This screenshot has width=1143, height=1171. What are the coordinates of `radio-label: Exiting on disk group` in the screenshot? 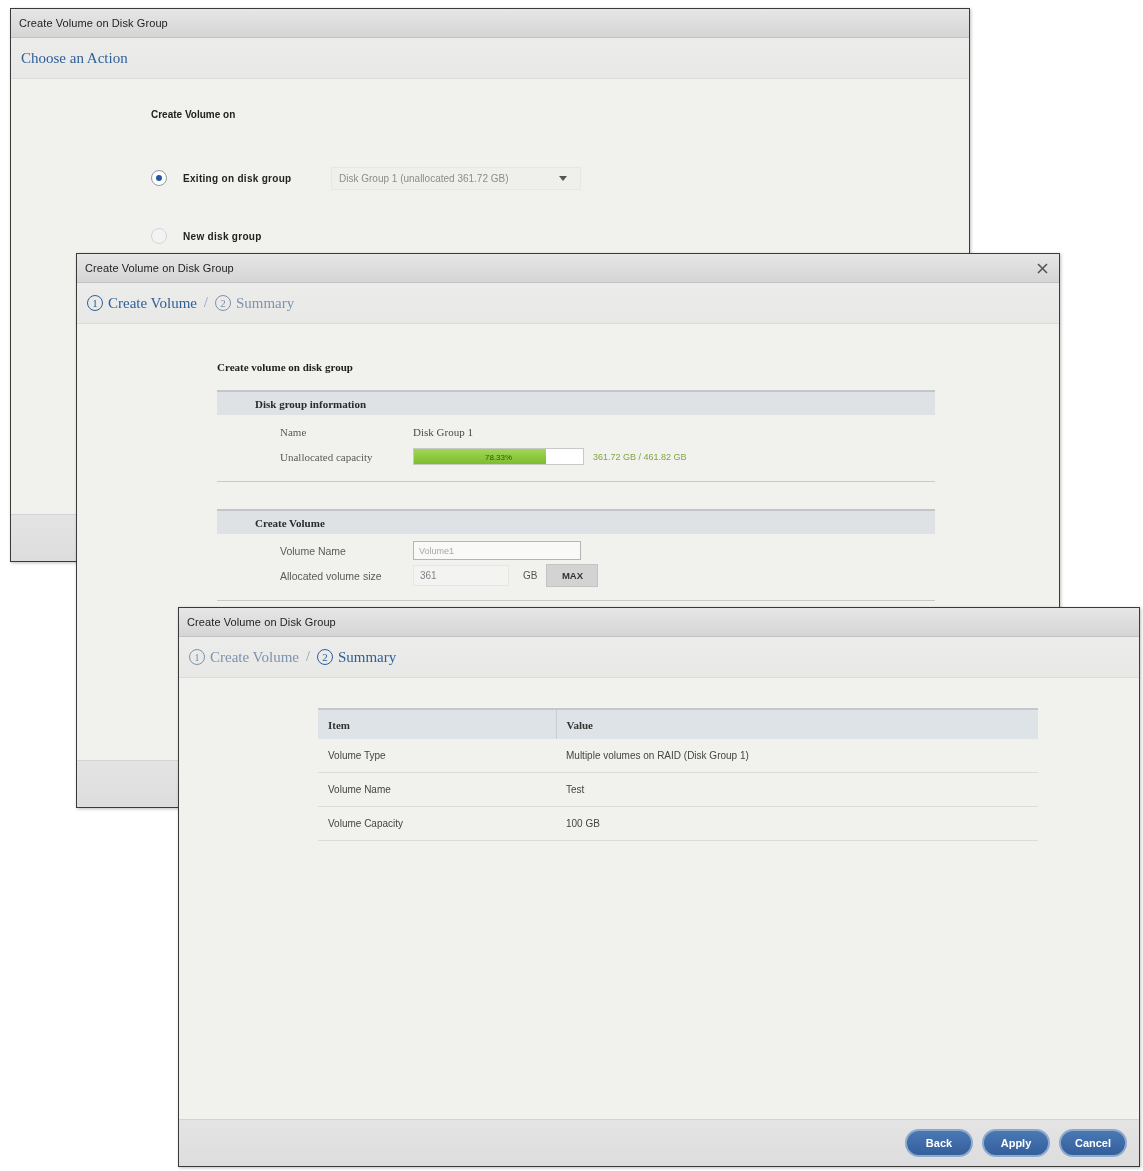 It's located at (238, 178).